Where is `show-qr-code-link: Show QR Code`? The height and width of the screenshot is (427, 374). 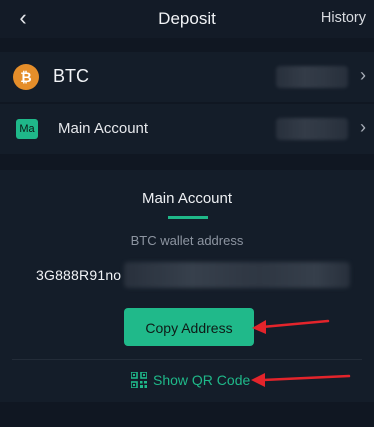
show-qr-code-link: Show QR Code is located at coordinates (190, 380).